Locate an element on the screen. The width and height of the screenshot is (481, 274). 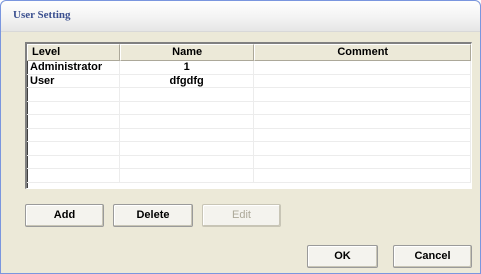
column-header-comment: Comment is located at coordinates (362, 52).